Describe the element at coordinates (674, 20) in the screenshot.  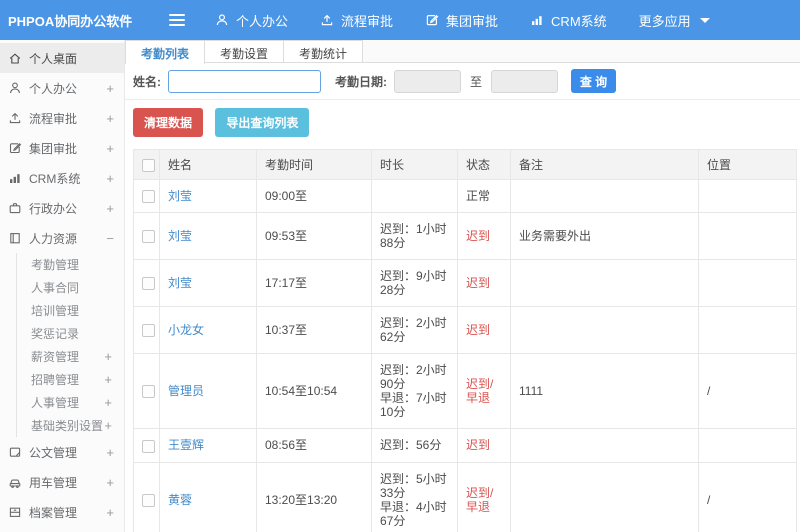
I see `nav-item-more-apps: 更多应用` at that location.